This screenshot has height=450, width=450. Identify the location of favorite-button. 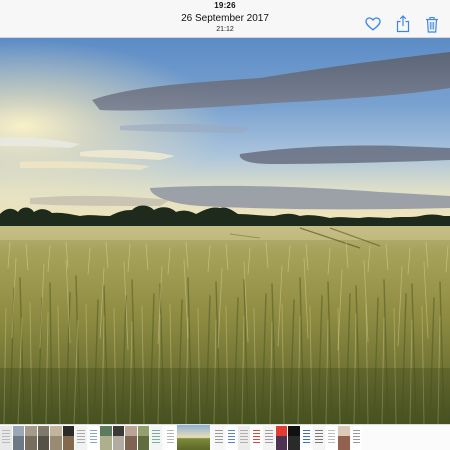
(373, 24).